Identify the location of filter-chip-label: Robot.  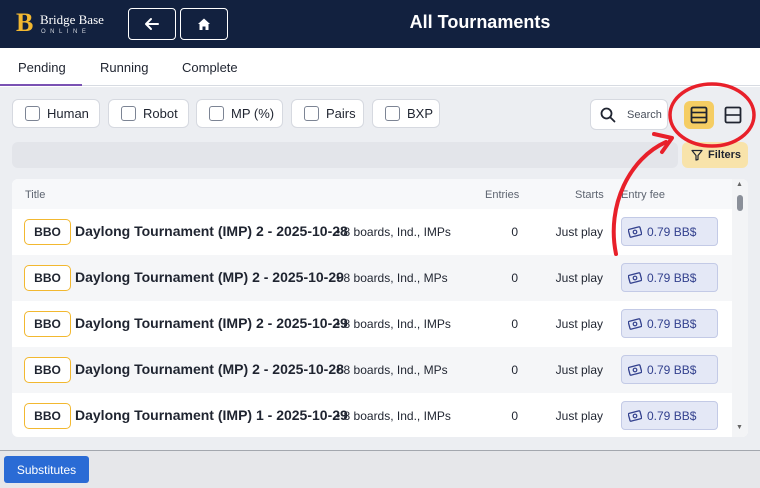
(160, 113).